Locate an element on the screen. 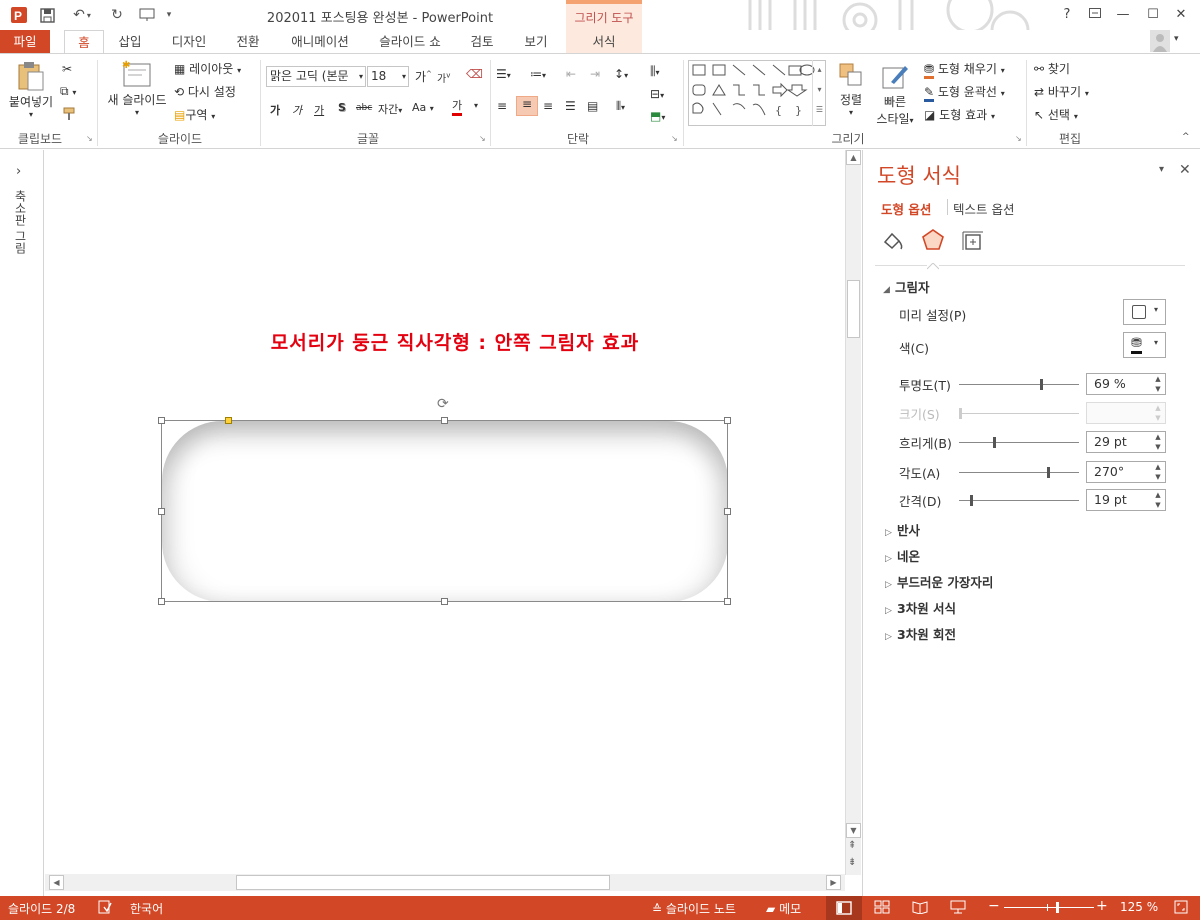 Image resolution: width=1200 pixels, height=920 pixels. find-button: ⚯ 찾기 is located at coordinates (1052, 68).